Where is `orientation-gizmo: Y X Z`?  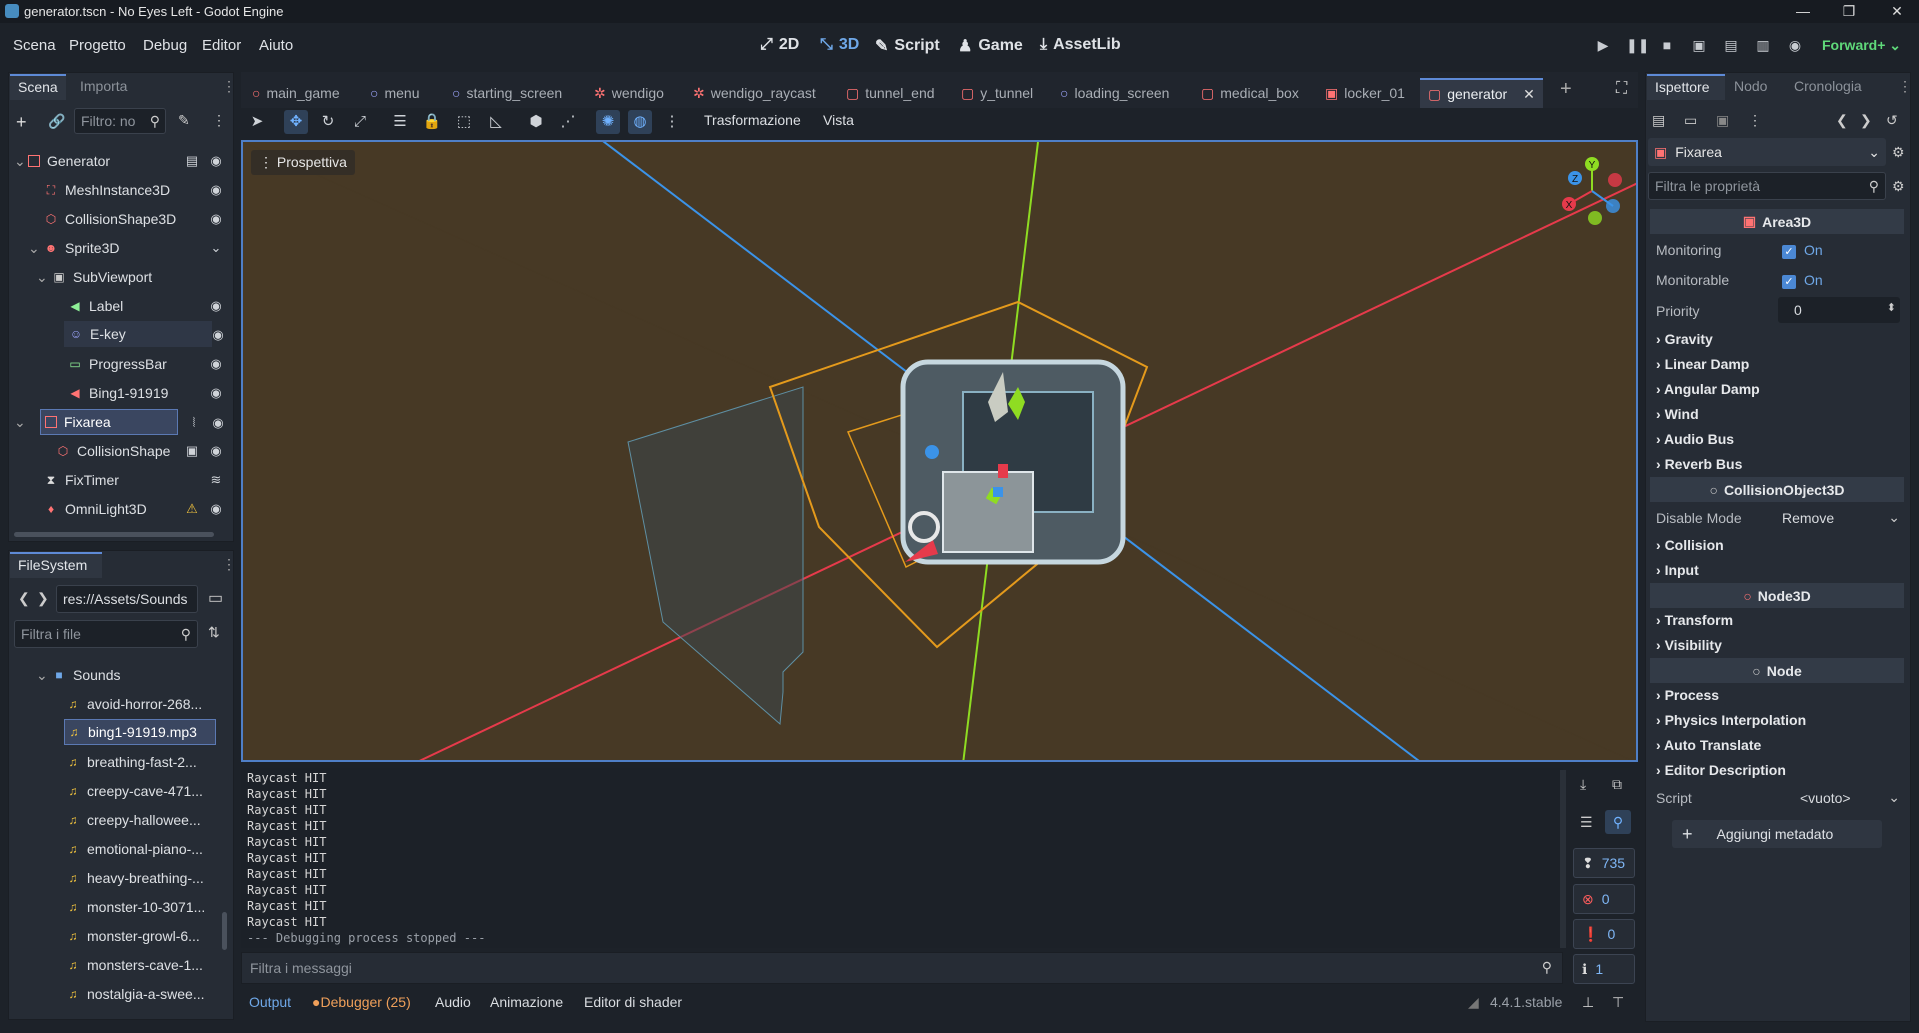
orientation-gizmo: Y X Z is located at coordinates (1592, 191).